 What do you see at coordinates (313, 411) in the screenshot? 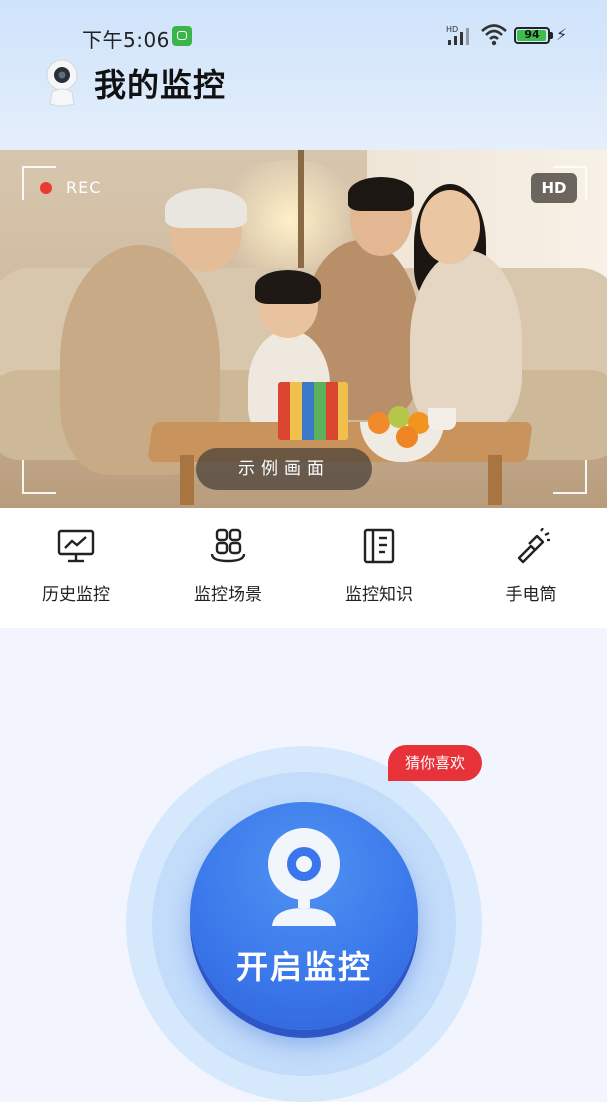
I see `toy-blocks` at bounding box center [313, 411].